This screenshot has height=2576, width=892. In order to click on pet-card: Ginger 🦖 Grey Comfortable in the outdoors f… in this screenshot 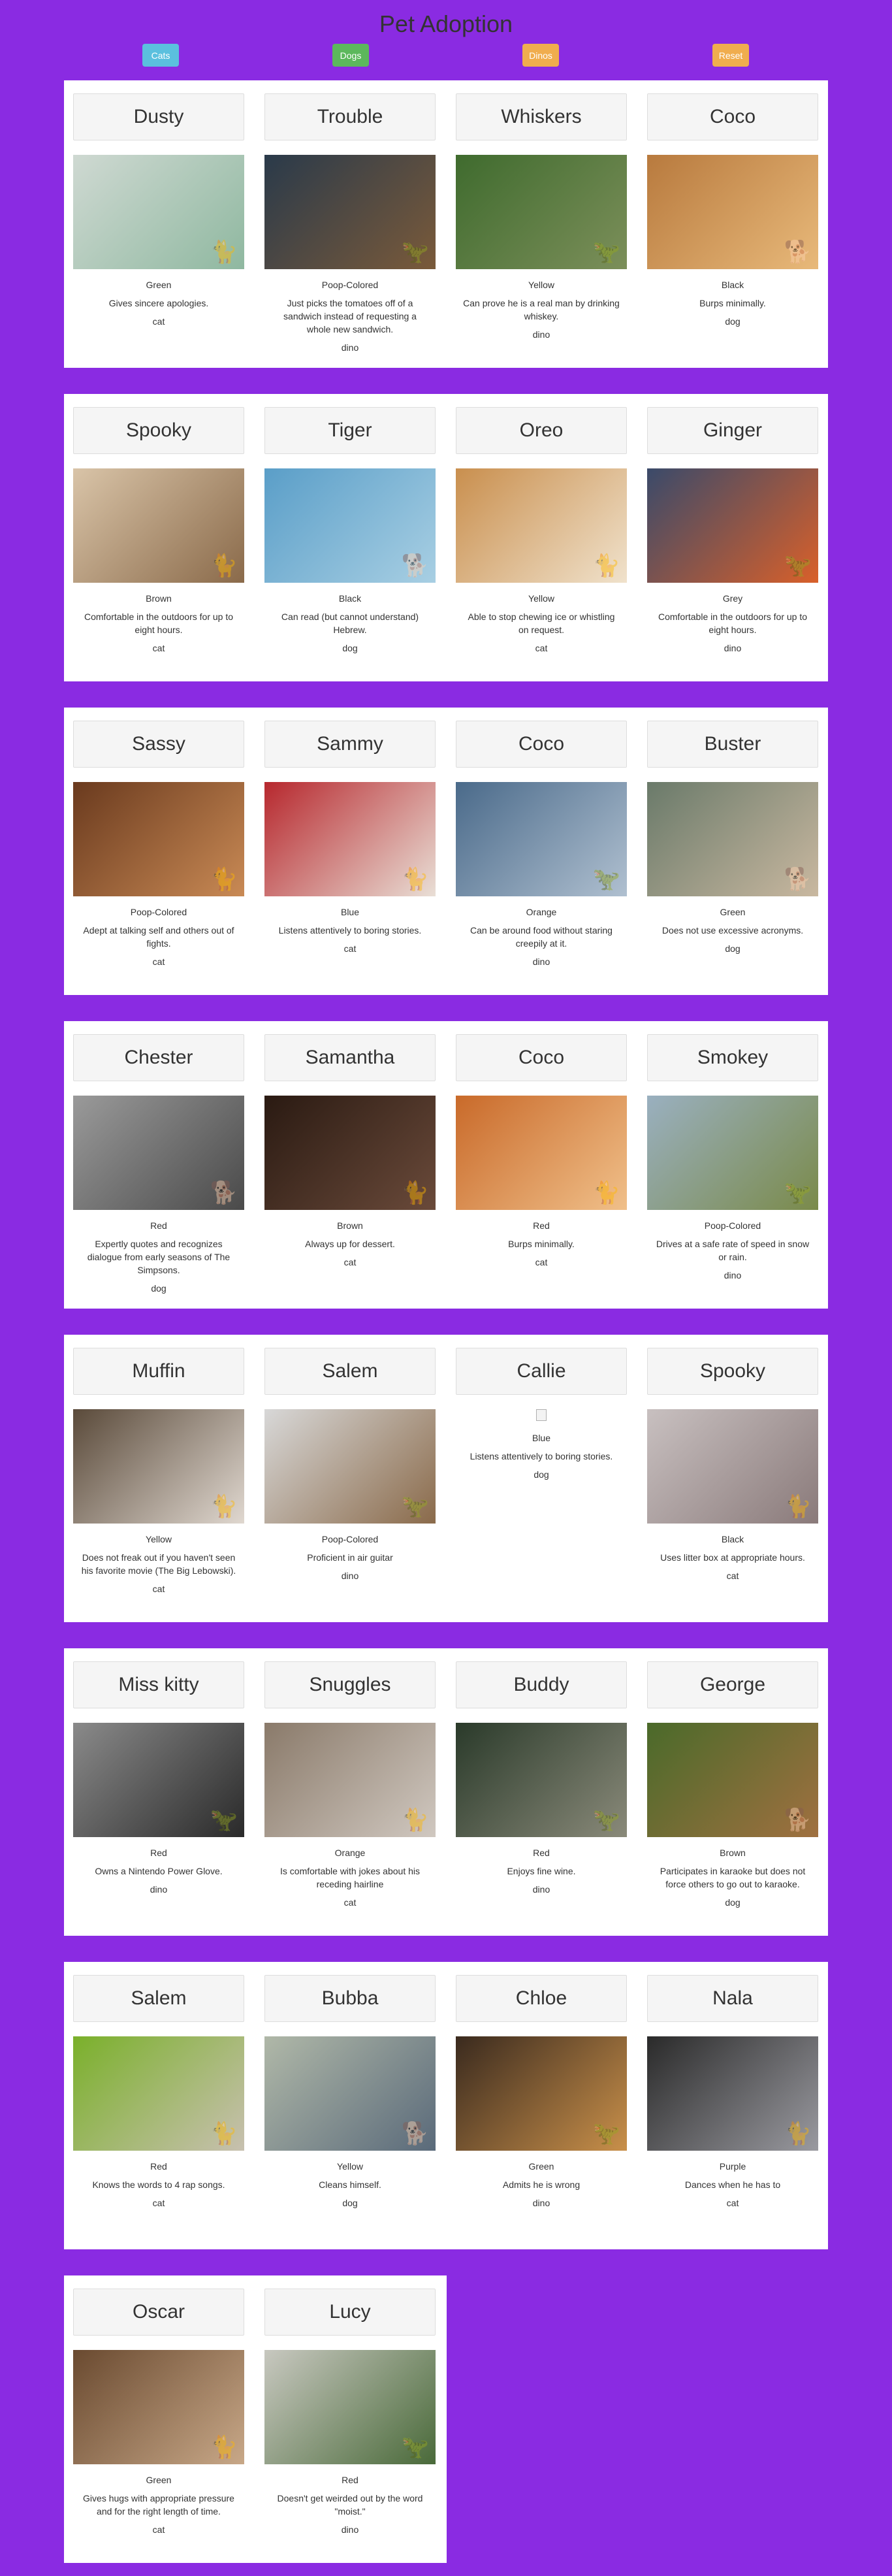, I will do `click(732, 530)`.